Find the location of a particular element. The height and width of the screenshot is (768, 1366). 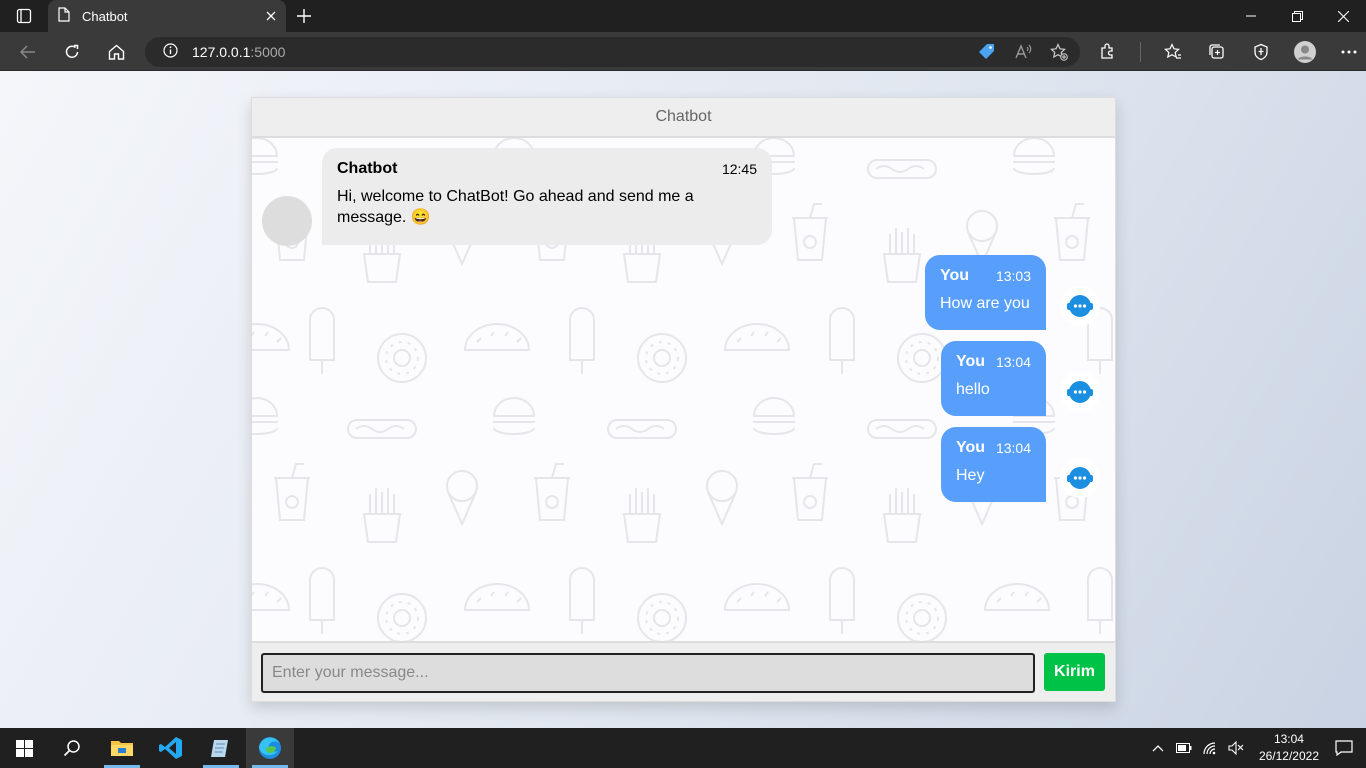

clock-time: 13:04 is located at coordinates (1288, 739).